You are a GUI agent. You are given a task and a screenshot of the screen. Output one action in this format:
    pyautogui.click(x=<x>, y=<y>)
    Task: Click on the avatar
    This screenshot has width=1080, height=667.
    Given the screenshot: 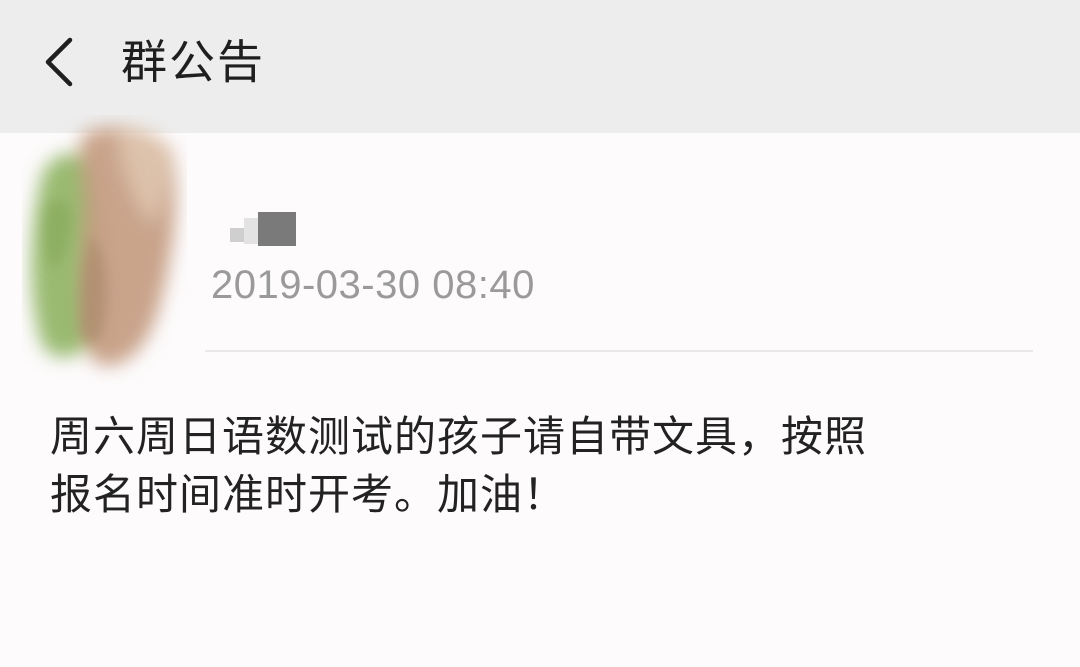 What is the action you would take?
    pyautogui.click(x=104, y=250)
    